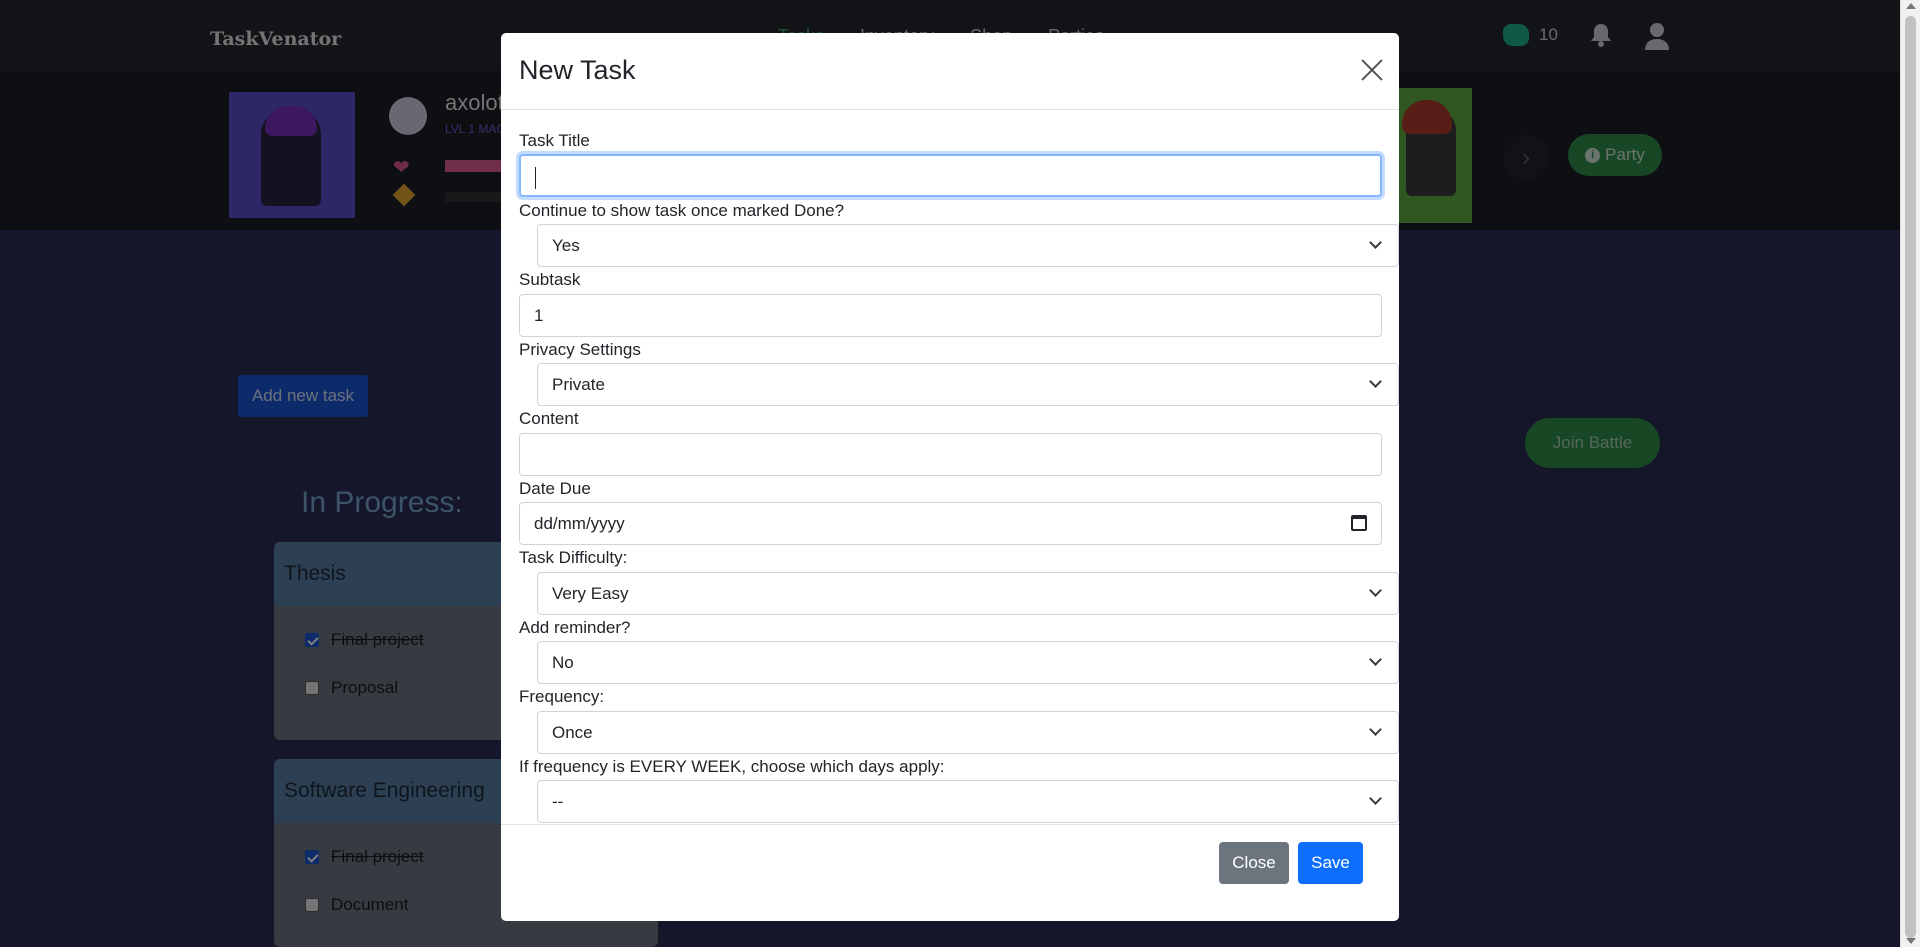 The height and width of the screenshot is (947, 1920). Describe the element at coordinates (572, 732) in the screenshot. I see `frequency-value: Once` at that location.